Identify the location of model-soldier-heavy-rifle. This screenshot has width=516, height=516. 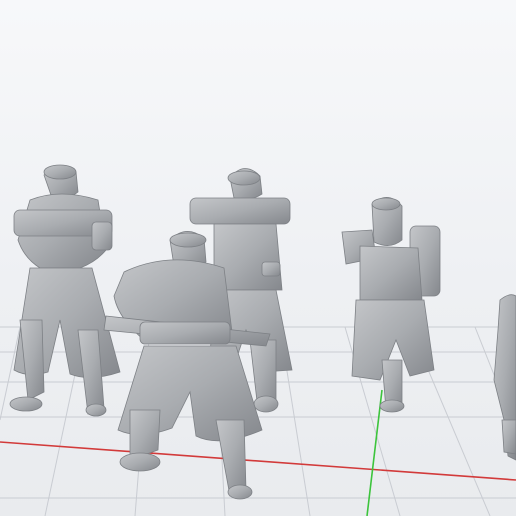
(65, 290).